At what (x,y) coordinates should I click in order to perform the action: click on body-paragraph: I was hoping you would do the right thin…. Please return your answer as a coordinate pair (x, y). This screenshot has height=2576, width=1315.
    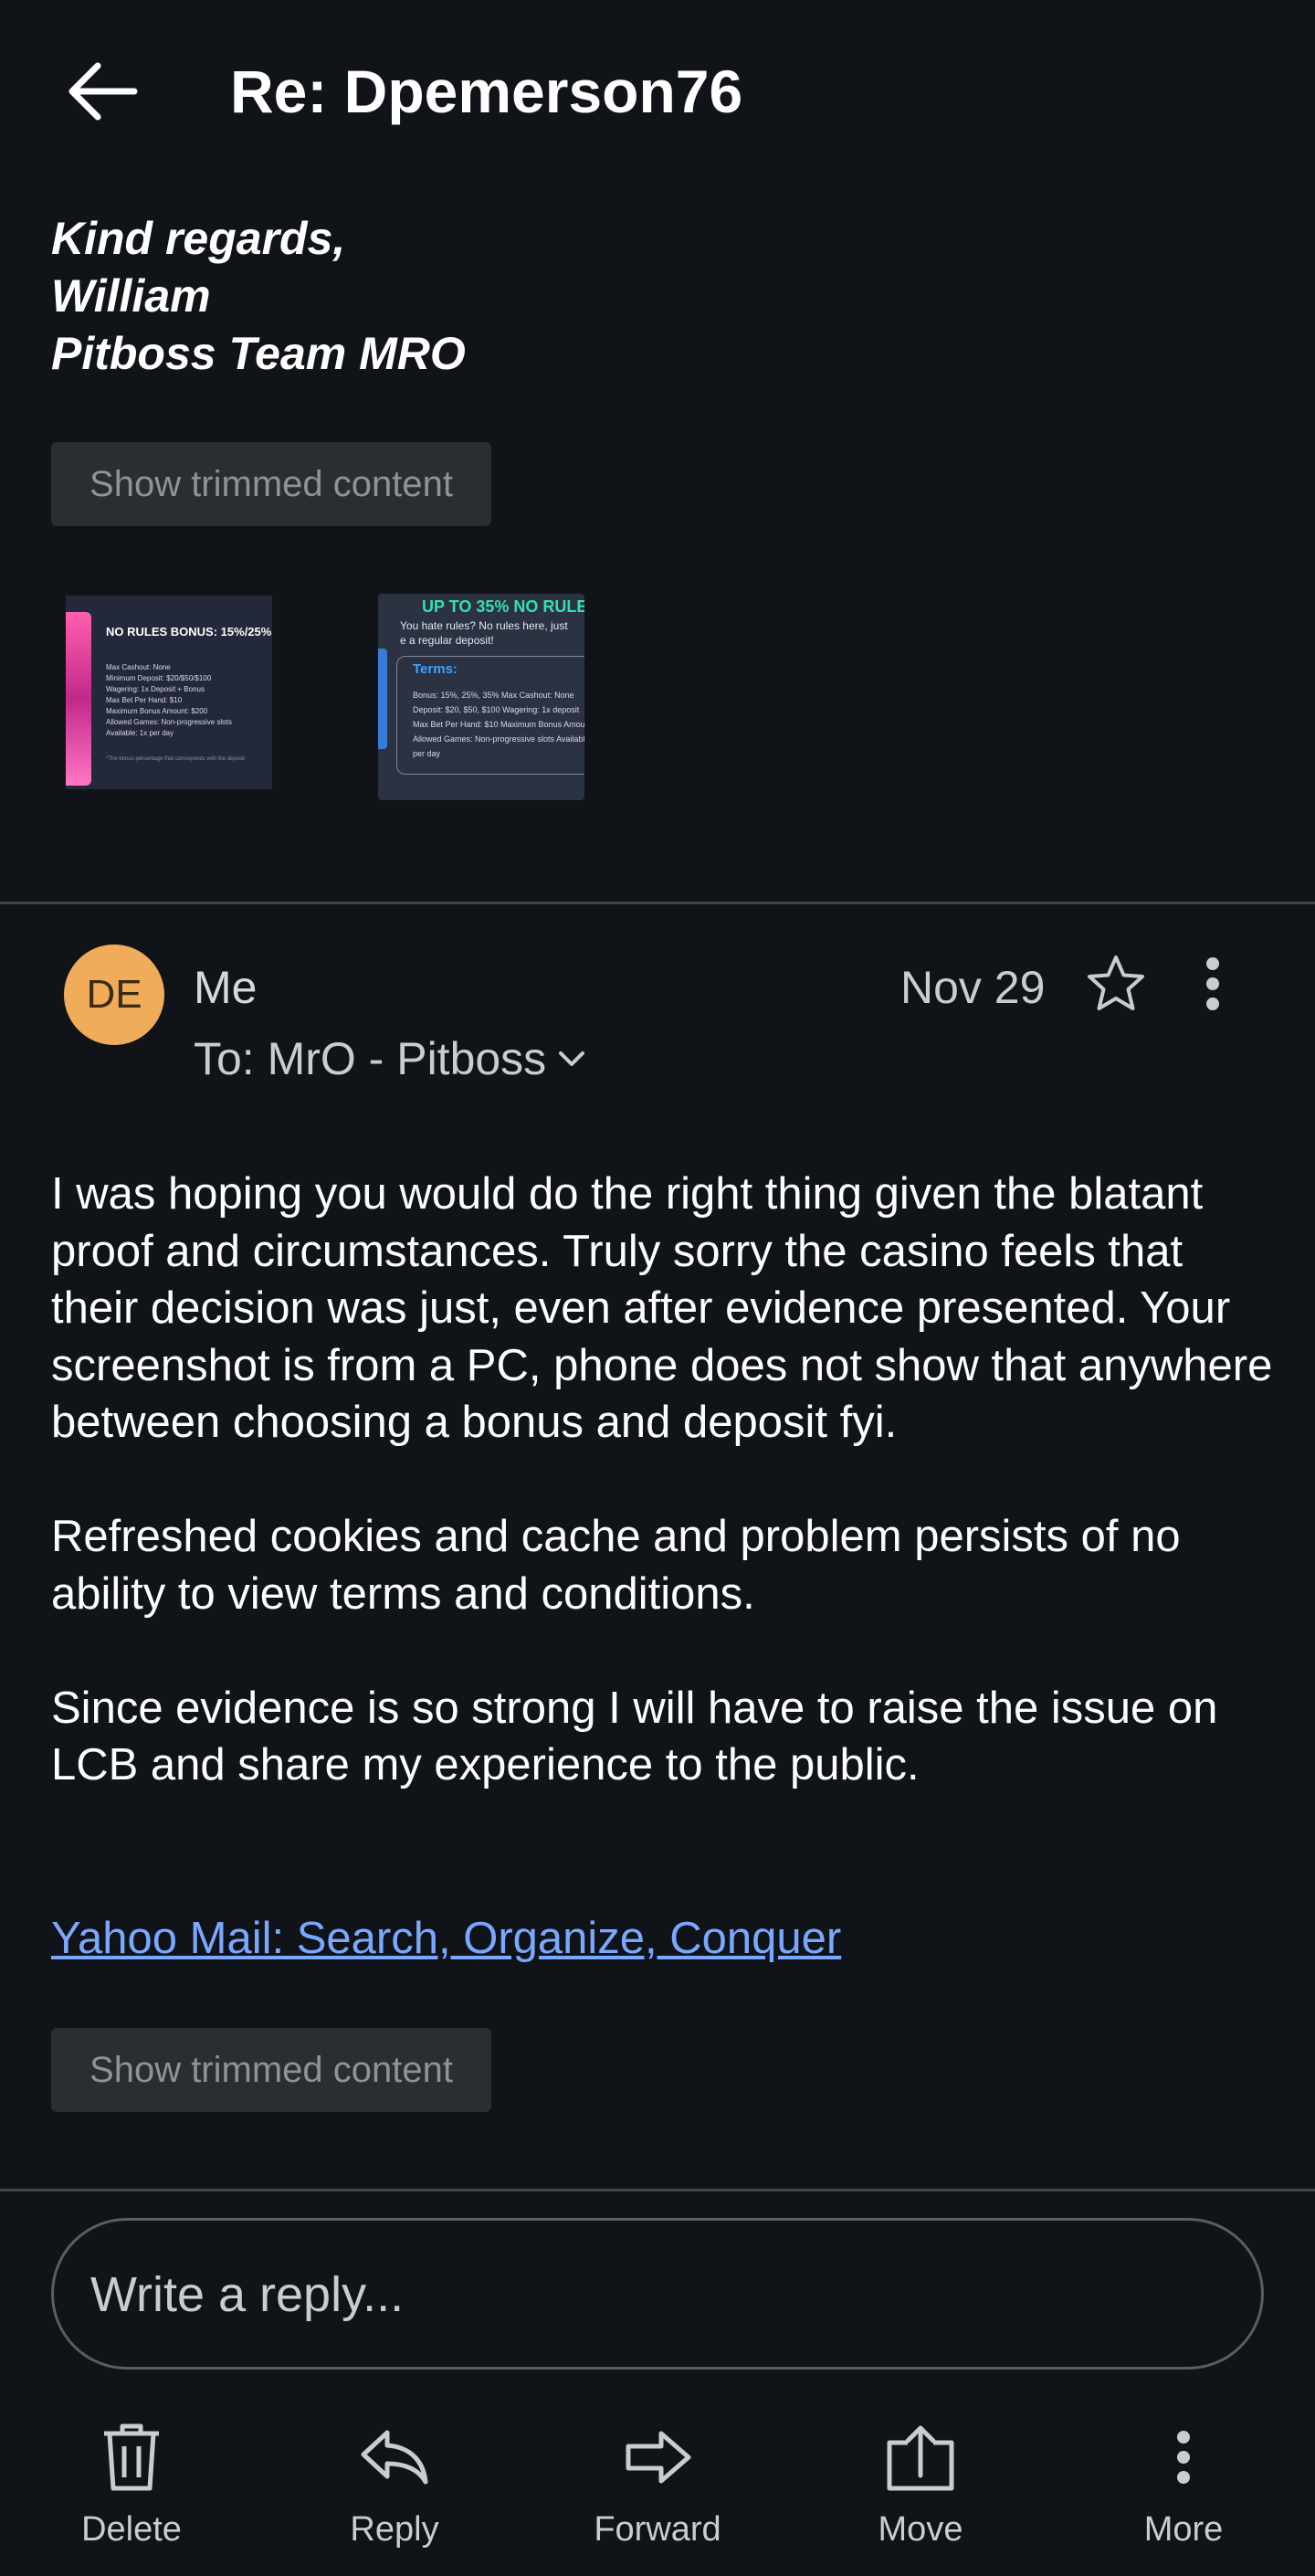
    Looking at the image, I should click on (662, 1308).